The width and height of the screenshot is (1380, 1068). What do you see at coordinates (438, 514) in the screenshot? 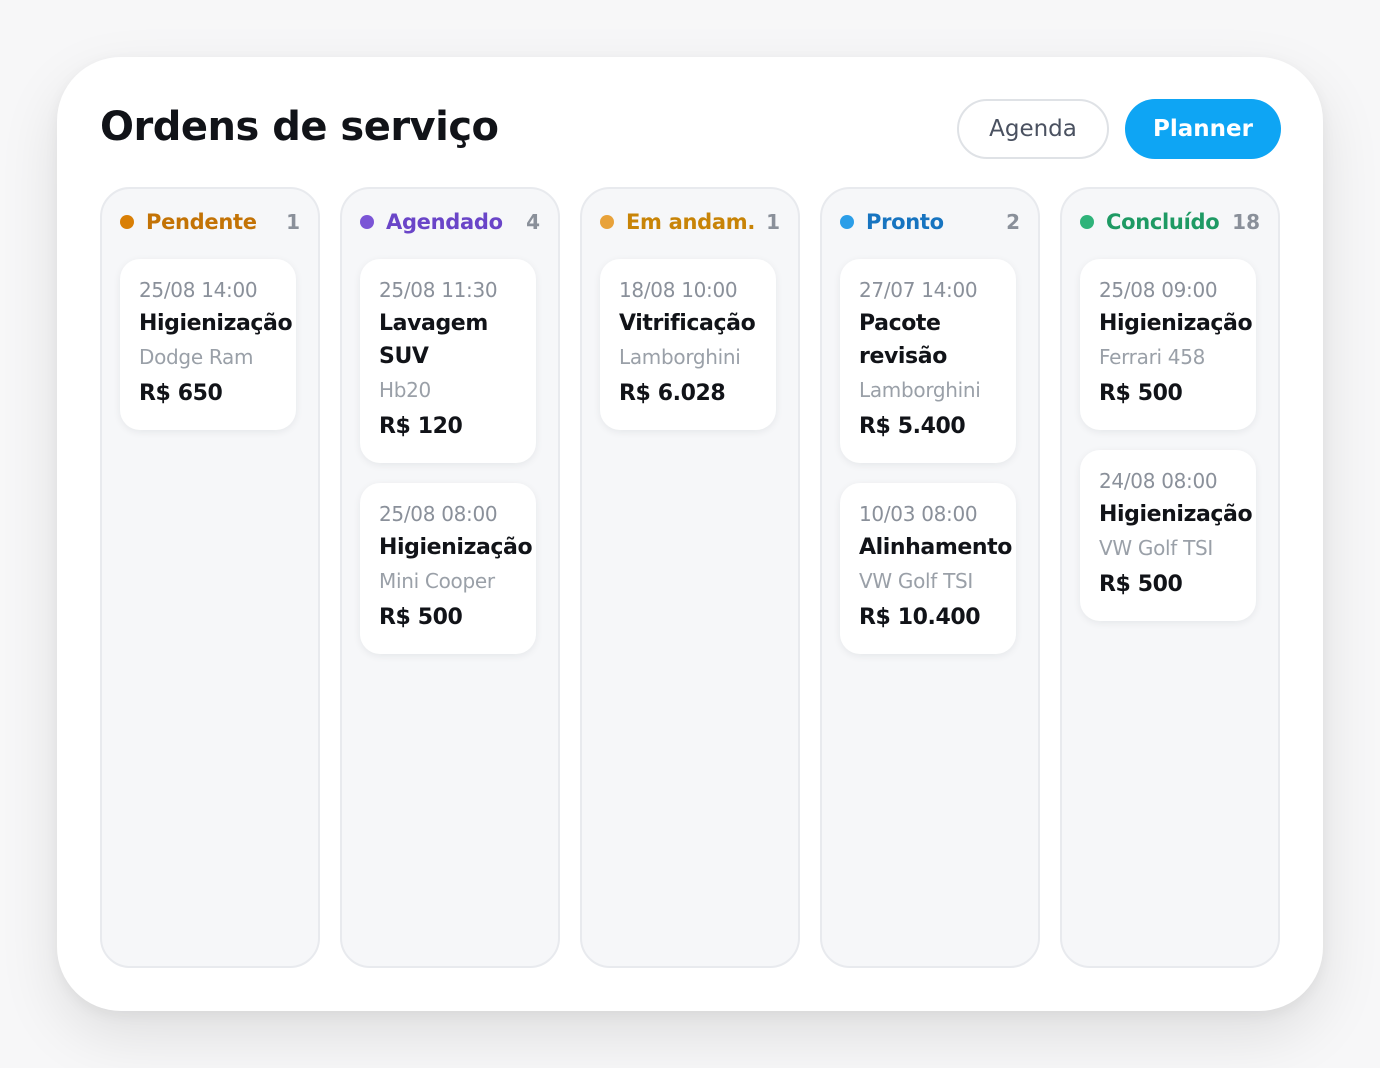
I see `card-date: 25/08 08:00` at bounding box center [438, 514].